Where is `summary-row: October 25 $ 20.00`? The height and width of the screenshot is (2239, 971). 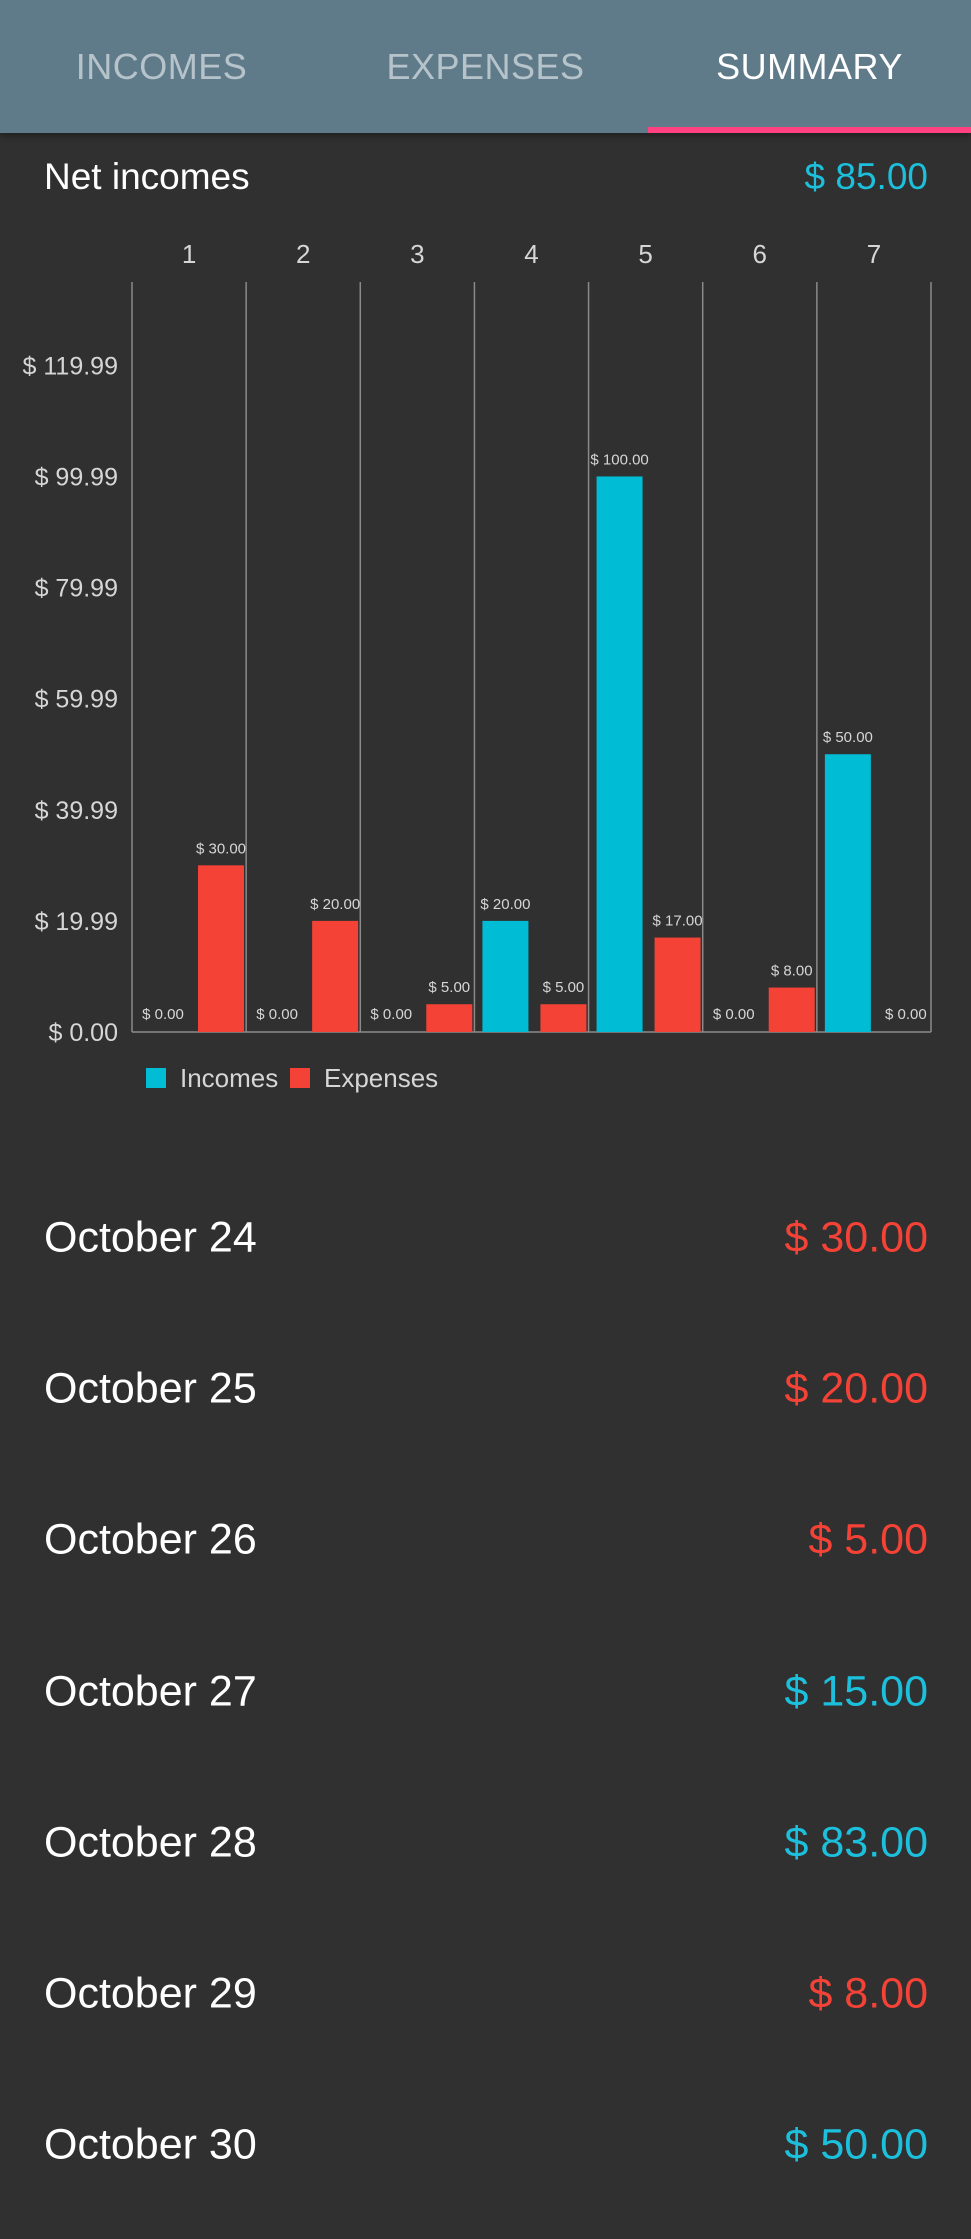
summary-row: October 25 $ 20.00 is located at coordinates (485, 1388).